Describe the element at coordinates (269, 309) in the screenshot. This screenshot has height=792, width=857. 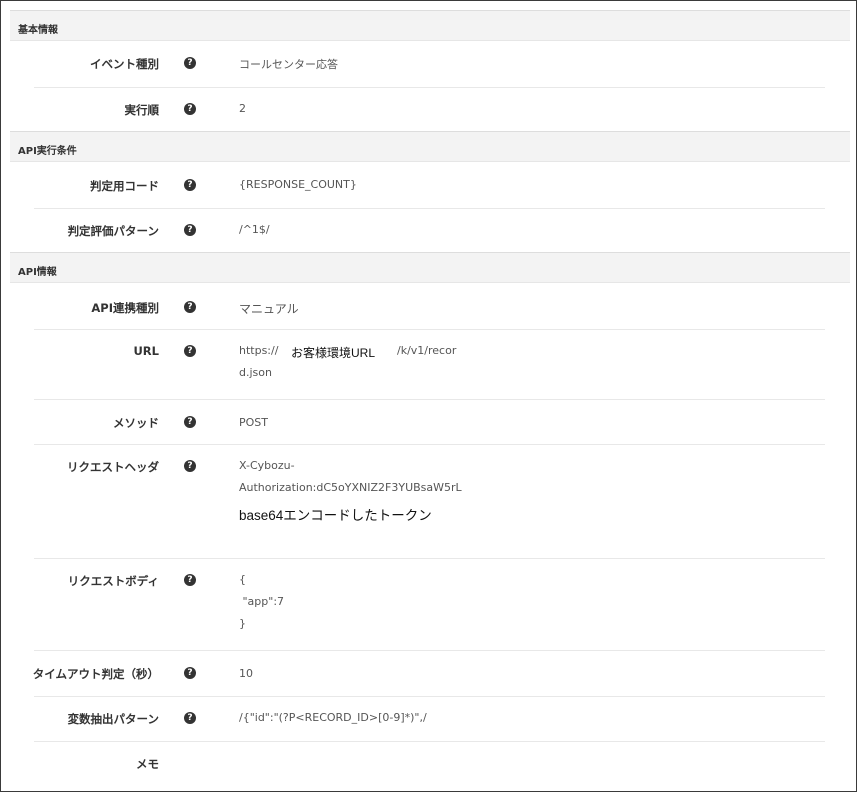
I see `field-value-api-type: マニュアル` at that location.